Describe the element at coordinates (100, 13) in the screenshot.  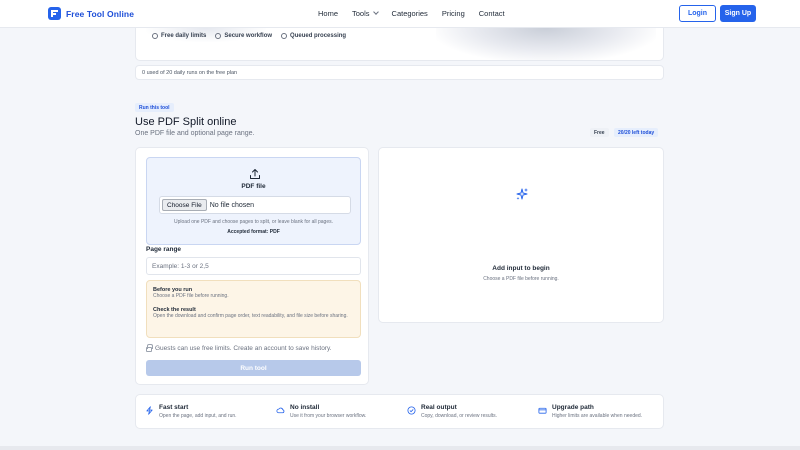
I see `brand-name: Free Tool Online` at that location.